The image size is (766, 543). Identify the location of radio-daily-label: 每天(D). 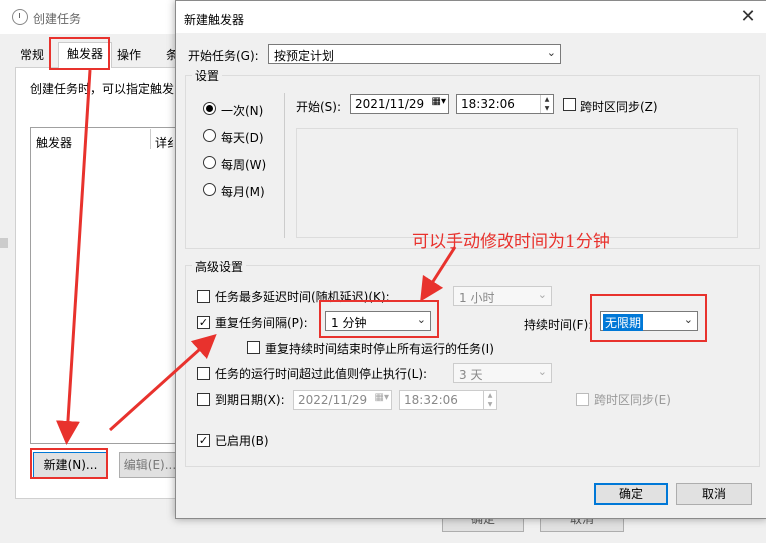
(242, 137).